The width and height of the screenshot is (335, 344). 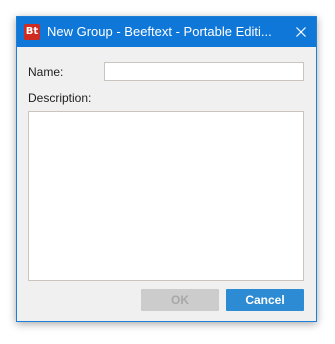 I want to click on close-button, so click(x=301, y=32).